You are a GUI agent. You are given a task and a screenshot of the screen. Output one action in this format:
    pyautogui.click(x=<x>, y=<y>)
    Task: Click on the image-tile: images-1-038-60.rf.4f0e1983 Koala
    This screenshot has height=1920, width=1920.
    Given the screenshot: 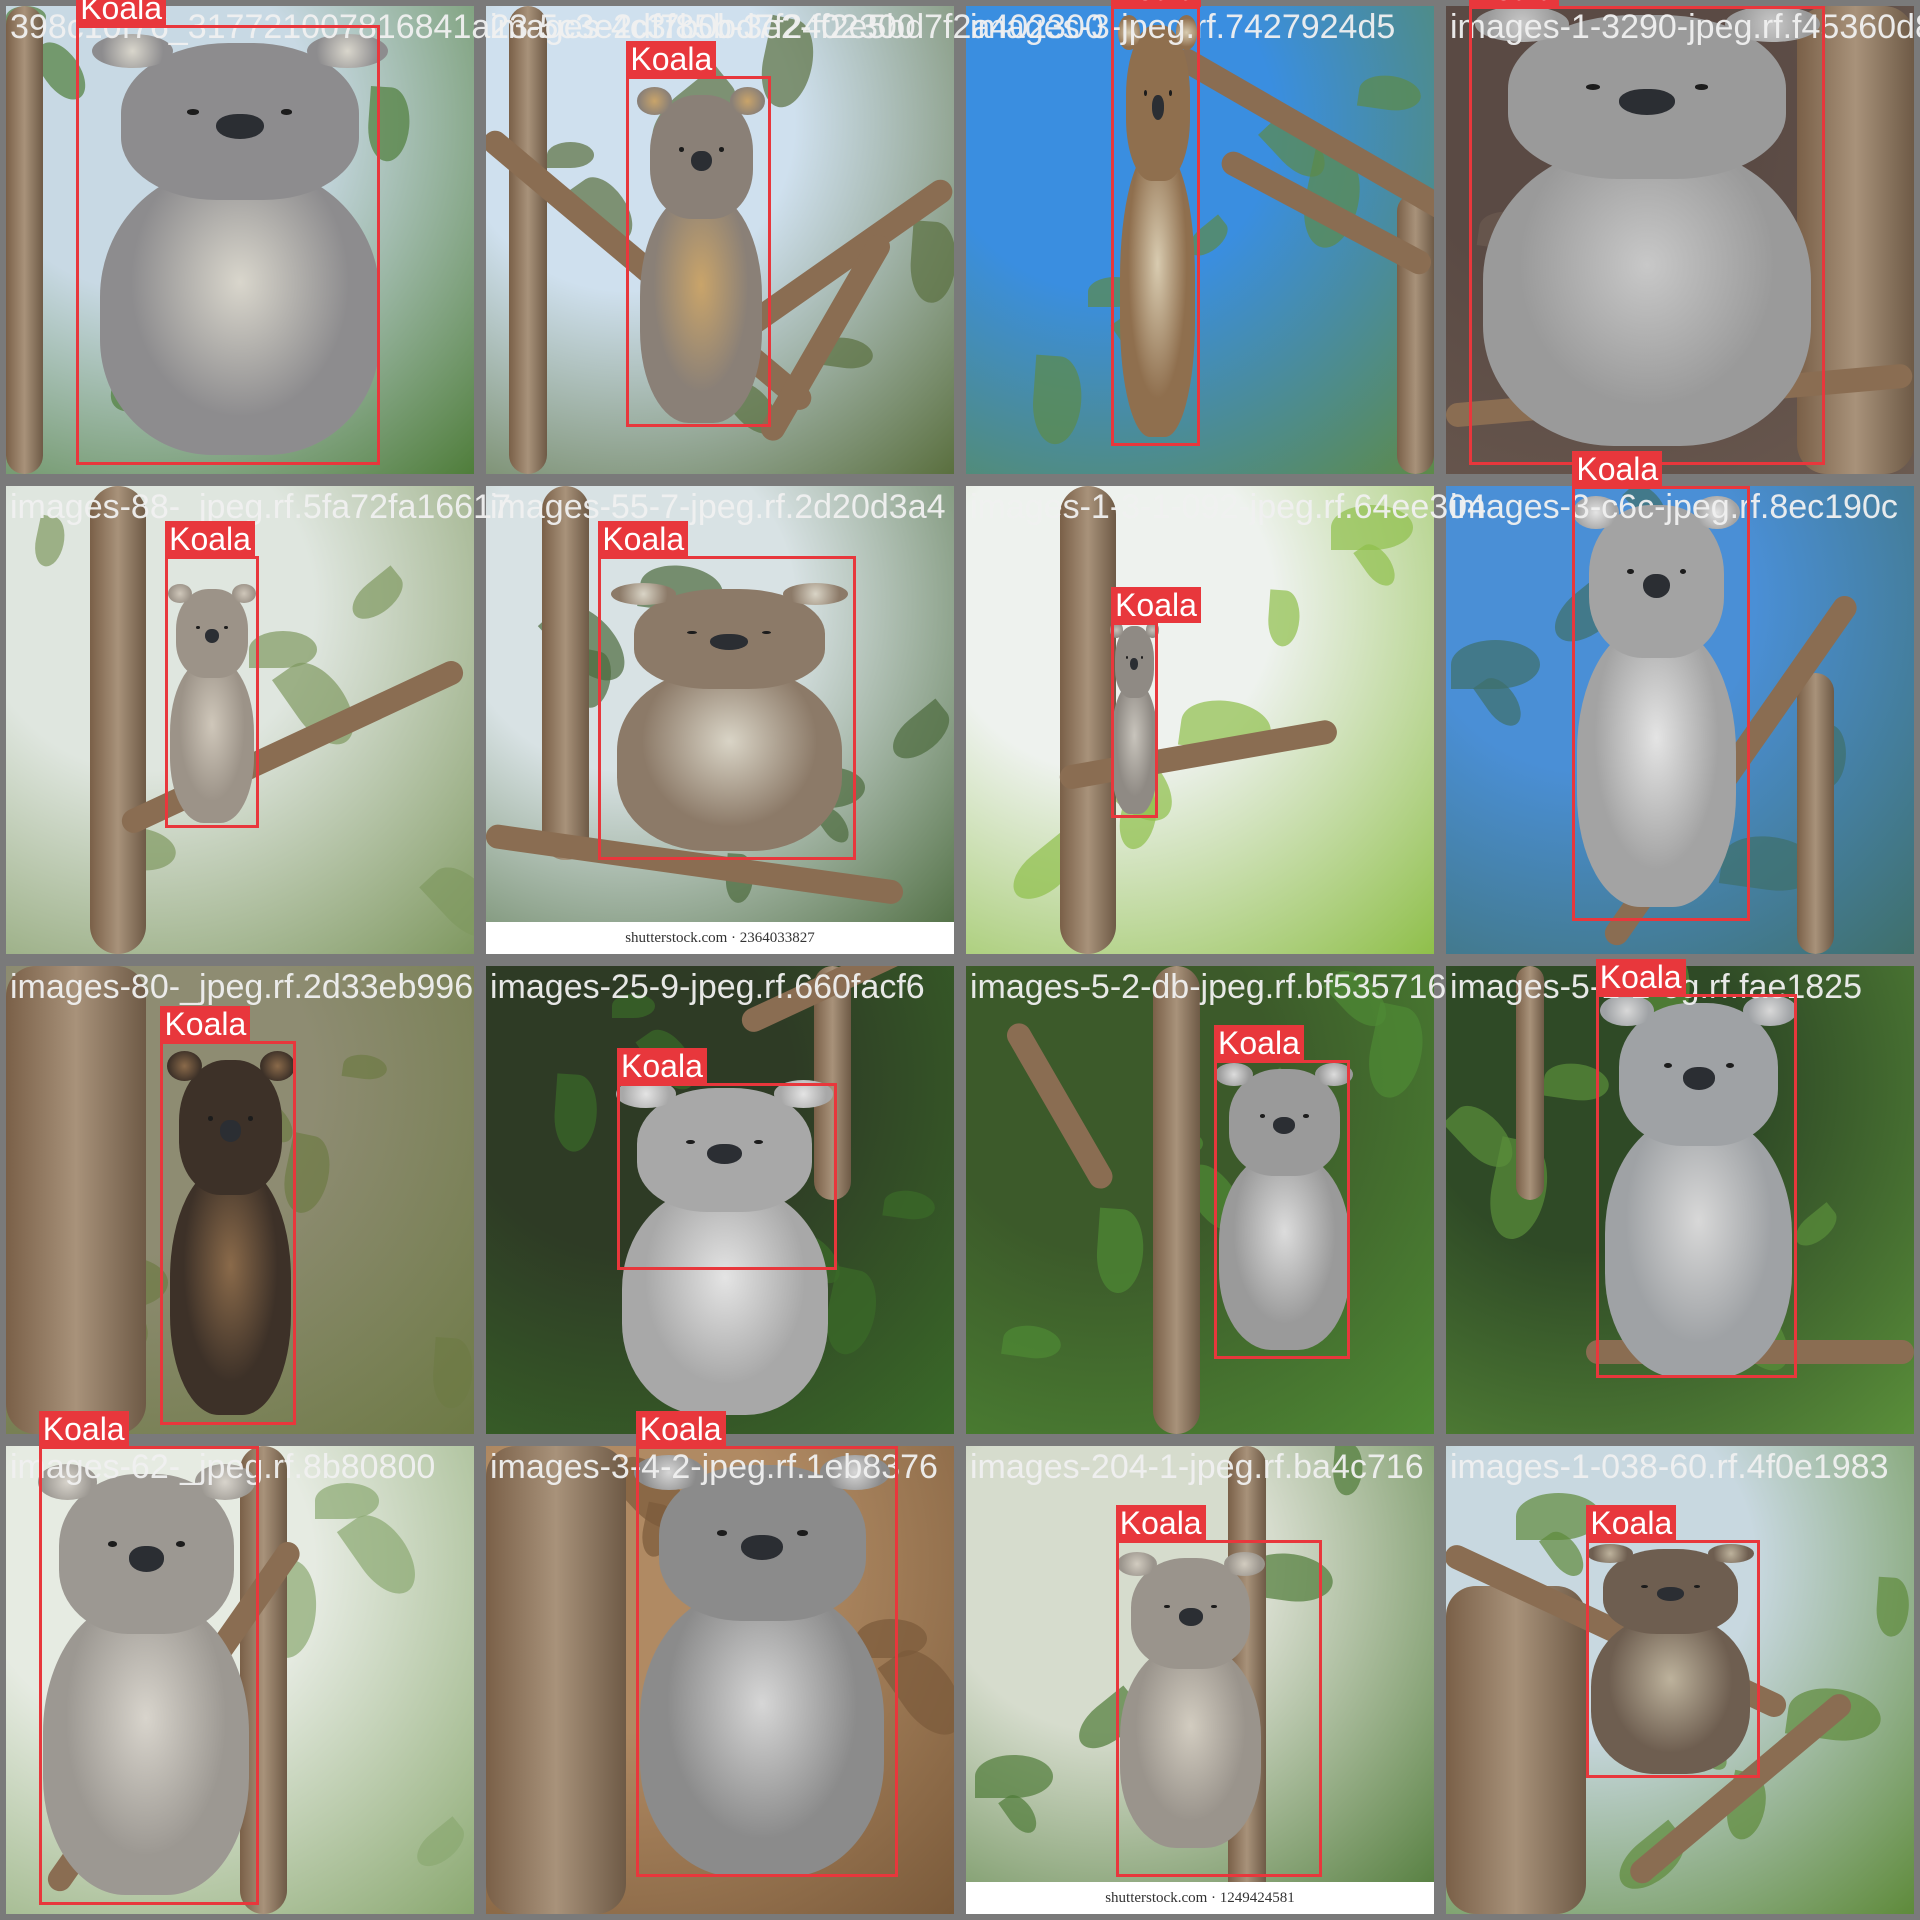 What is the action you would take?
    pyautogui.click(x=1680, y=1680)
    